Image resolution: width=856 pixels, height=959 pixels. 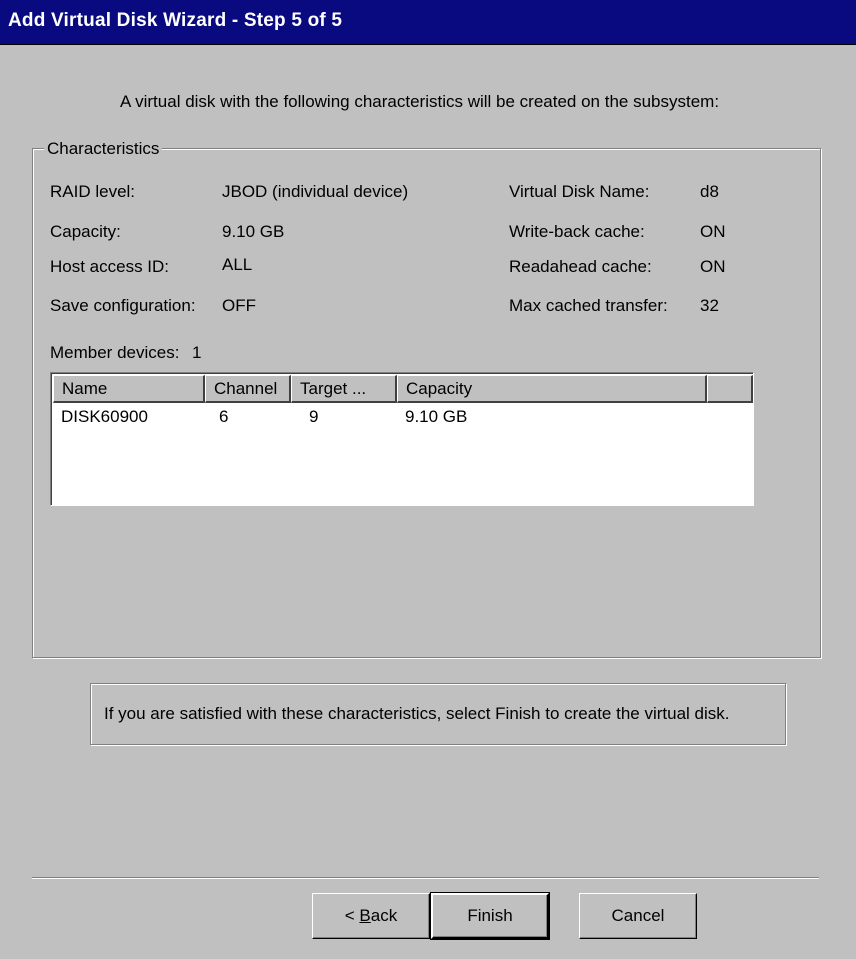 What do you see at coordinates (713, 231) in the screenshot?
I see `write-back-cache-value: ON` at bounding box center [713, 231].